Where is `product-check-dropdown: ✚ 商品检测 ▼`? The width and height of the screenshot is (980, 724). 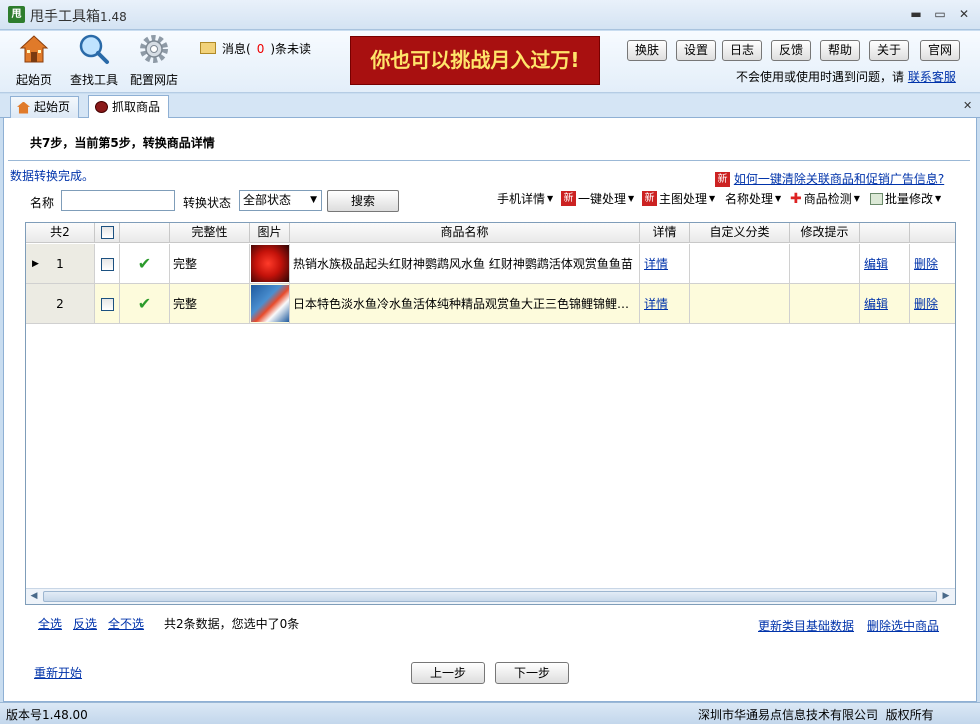
product-check-dropdown: ✚ 商品检测 ▼ is located at coordinates (825, 198).